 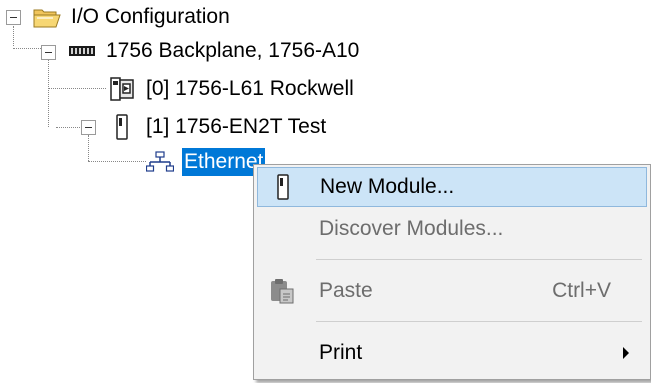 What do you see at coordinates (581, 290) in the screenshot?
I see `menu-item-shortcut: Ctrl+V` at bounding box center [581, 290].